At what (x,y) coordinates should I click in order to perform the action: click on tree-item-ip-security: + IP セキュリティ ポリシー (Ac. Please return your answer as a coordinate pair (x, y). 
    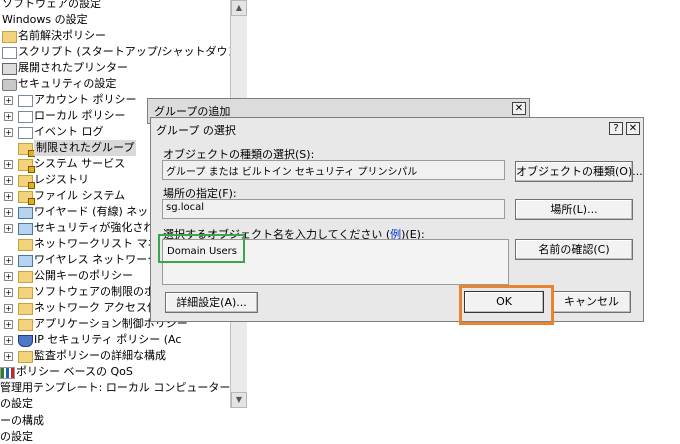
    Looking at the image, I should click on (115, 340).